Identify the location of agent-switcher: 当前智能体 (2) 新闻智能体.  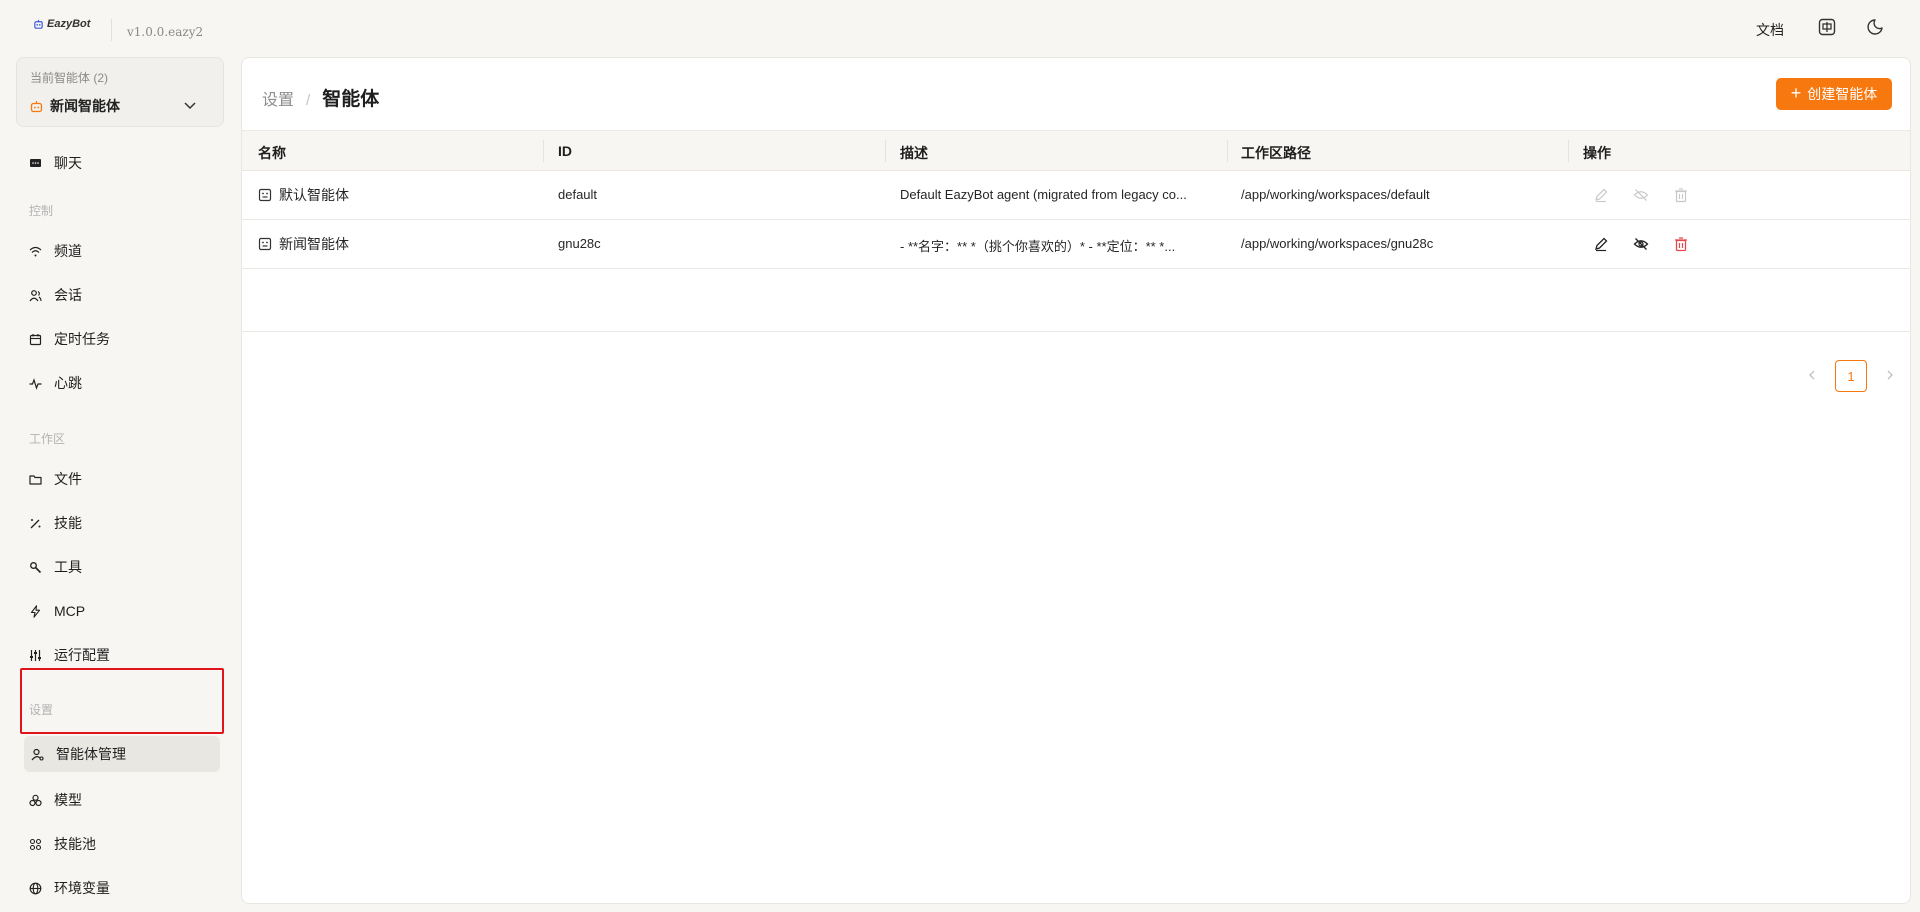
(120, 92).